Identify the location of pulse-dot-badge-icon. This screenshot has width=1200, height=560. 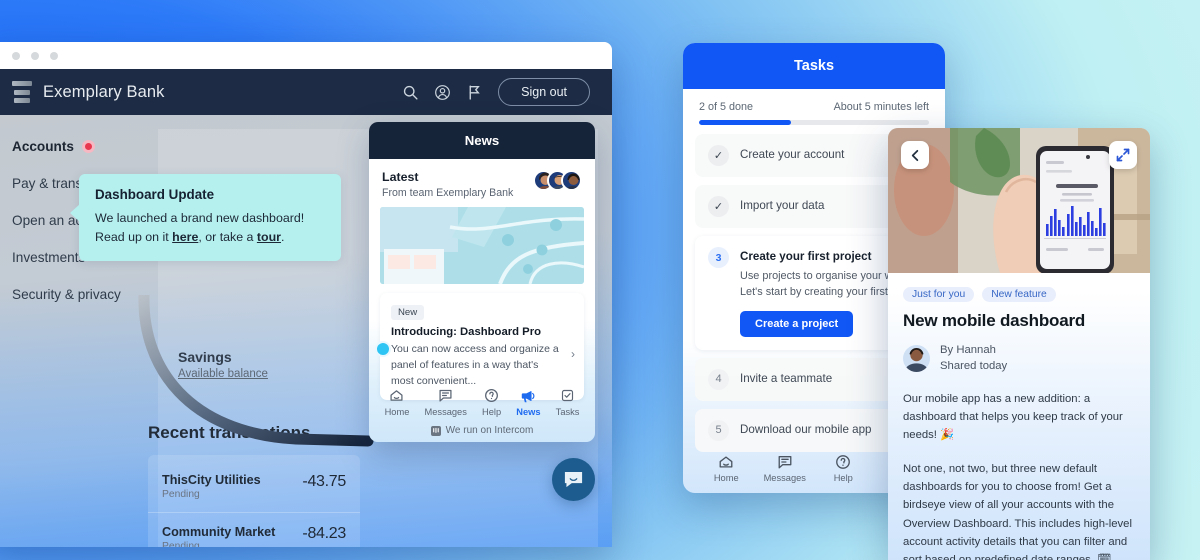
(88, 146).